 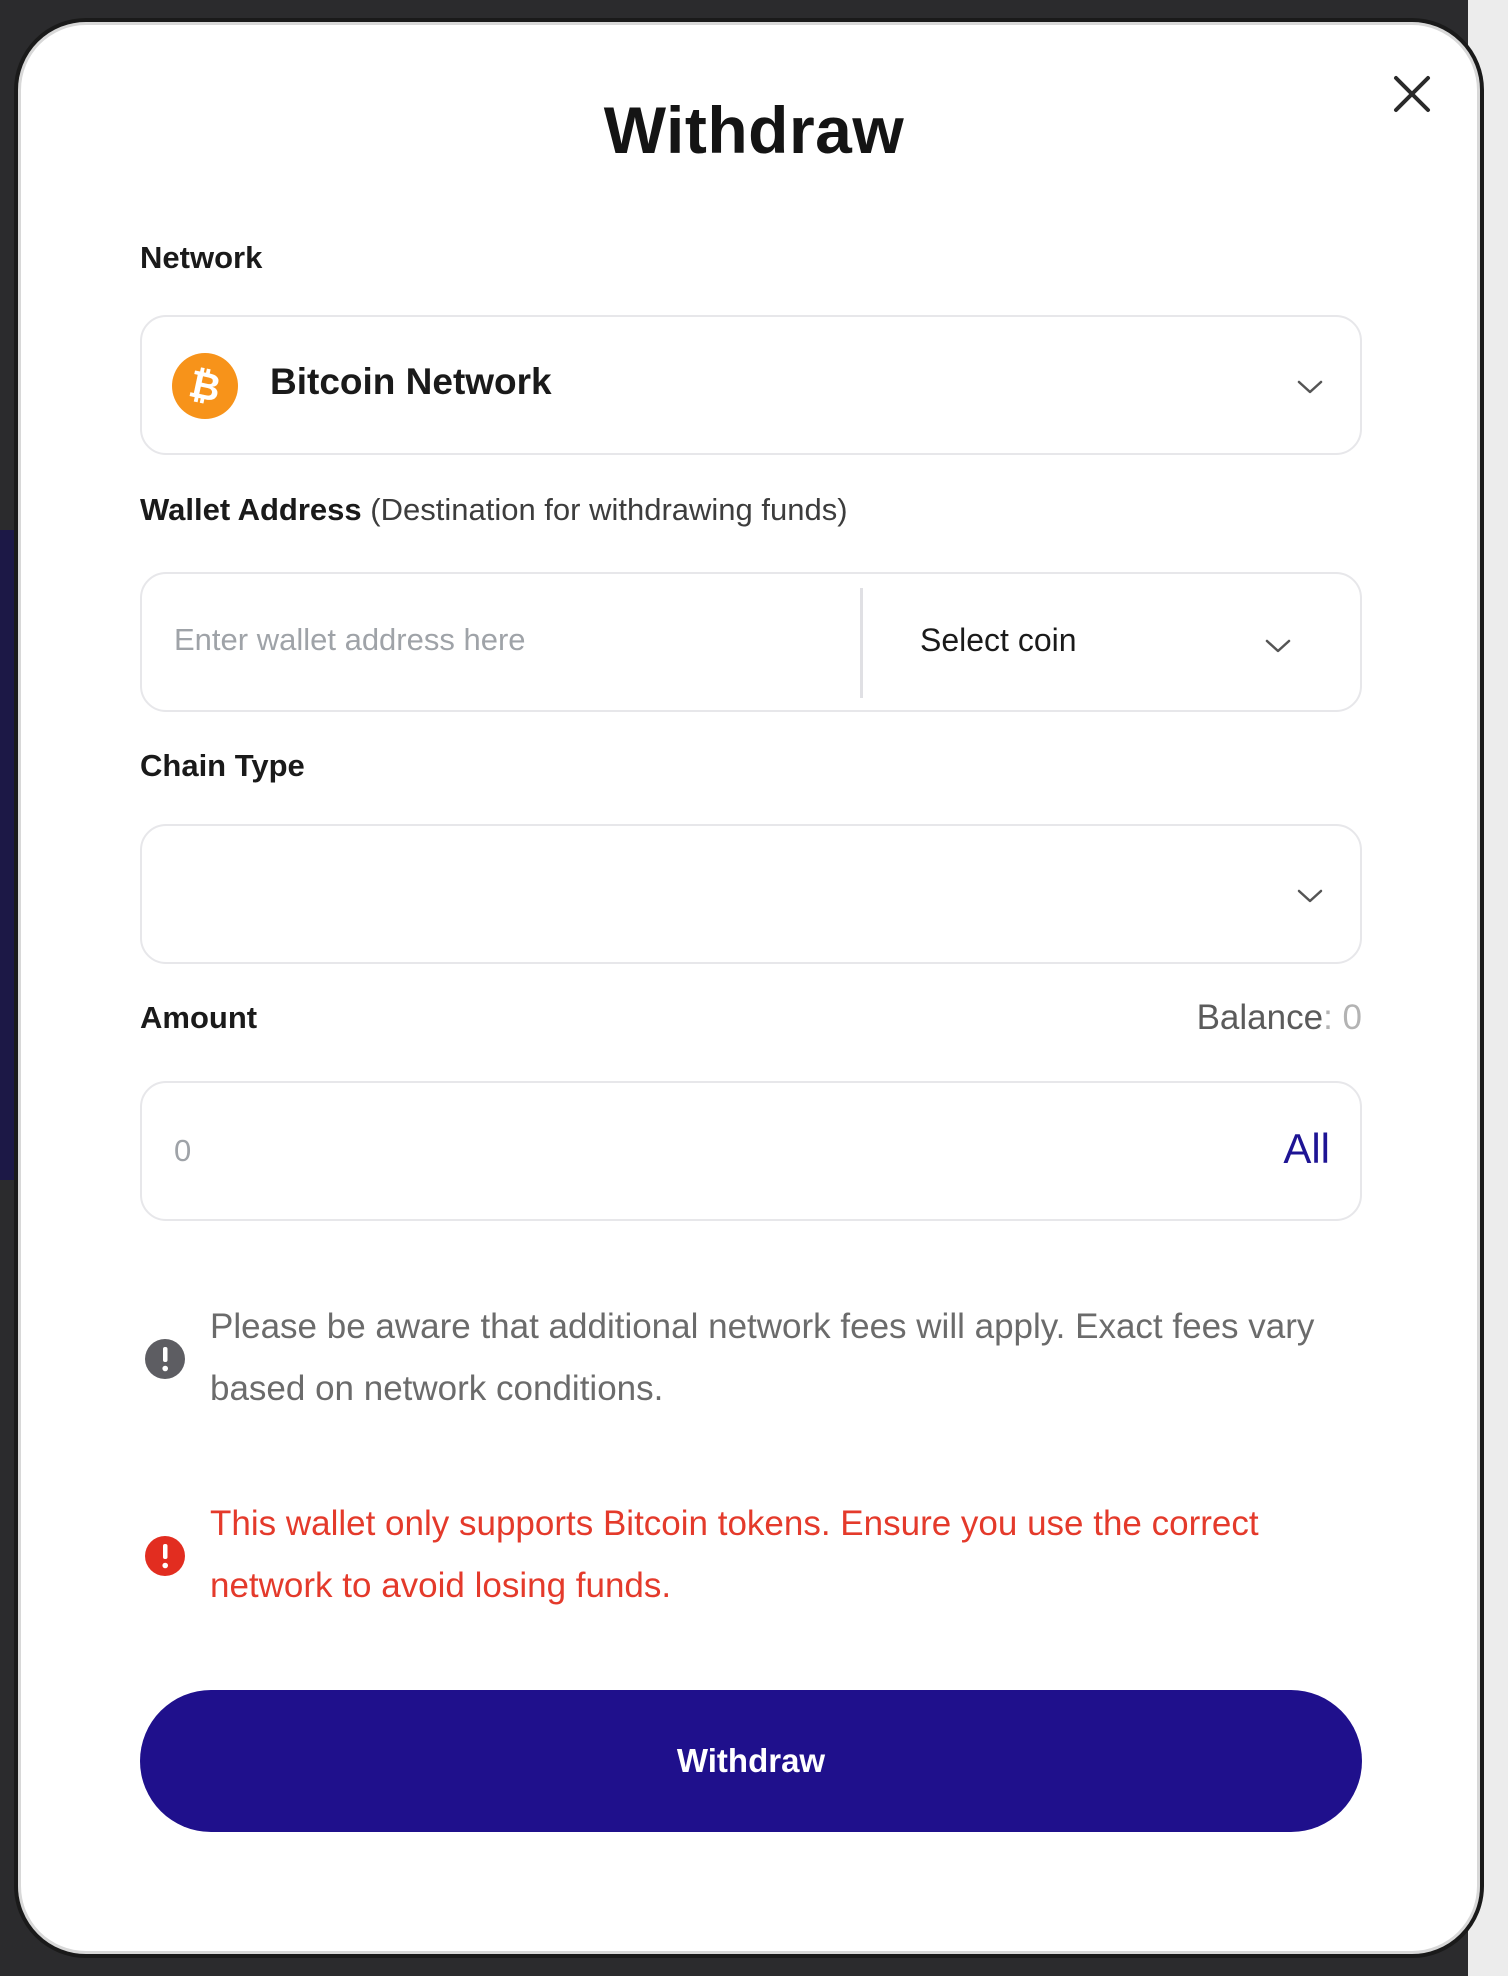 What do you see at coordinates (609, 509) in the screenshot?
I see `wallet-address-hint: (Destination for withdrawing funds)` at bounding box center [609, 509].